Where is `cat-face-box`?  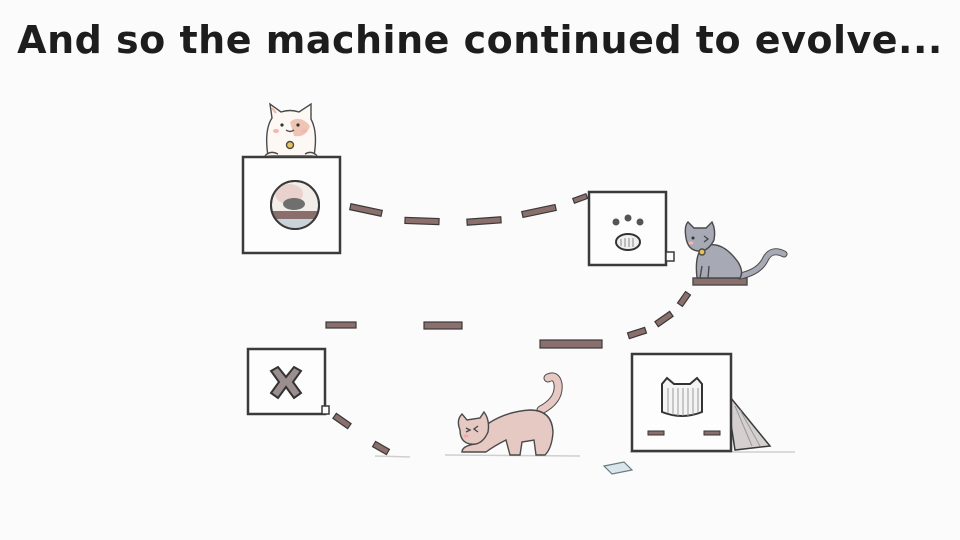 cat-face-box is located at coordinates (687, 413).